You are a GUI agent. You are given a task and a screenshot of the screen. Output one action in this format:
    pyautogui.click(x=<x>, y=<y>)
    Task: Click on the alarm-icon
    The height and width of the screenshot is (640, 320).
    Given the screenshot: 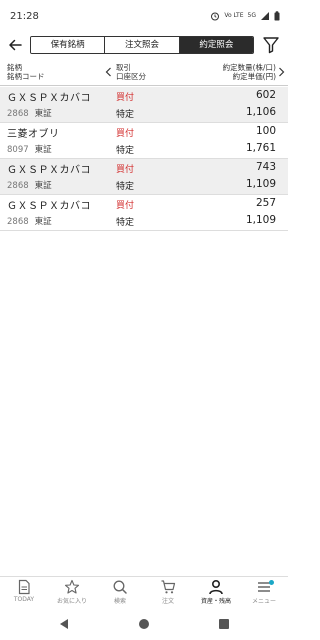 What is the action you would take?
    pyautogui.click(x=215, y=16)
    